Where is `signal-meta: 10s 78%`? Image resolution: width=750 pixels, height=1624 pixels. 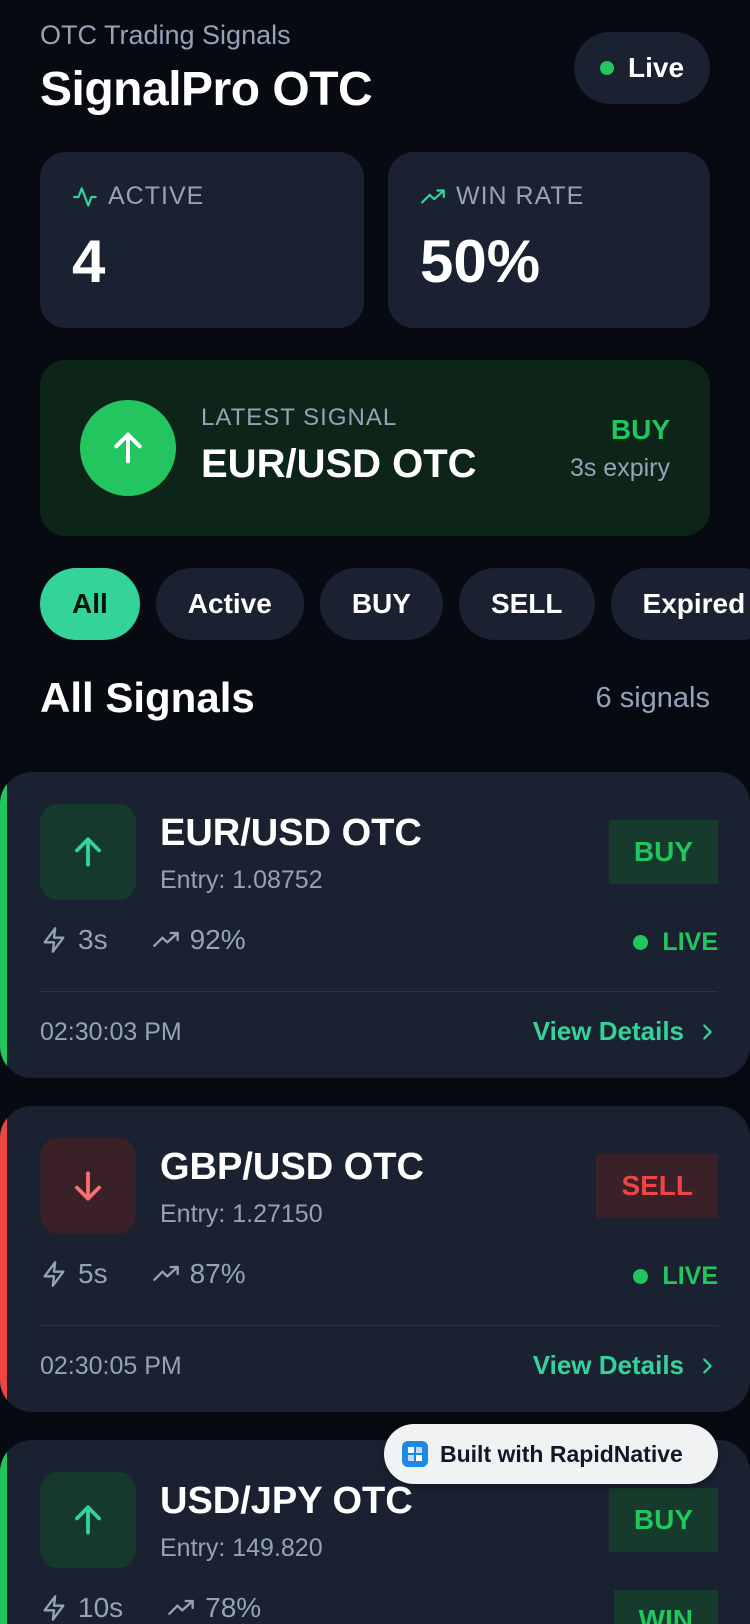 signal-meta: 10s 78% is located at coordinates (150, 1608).